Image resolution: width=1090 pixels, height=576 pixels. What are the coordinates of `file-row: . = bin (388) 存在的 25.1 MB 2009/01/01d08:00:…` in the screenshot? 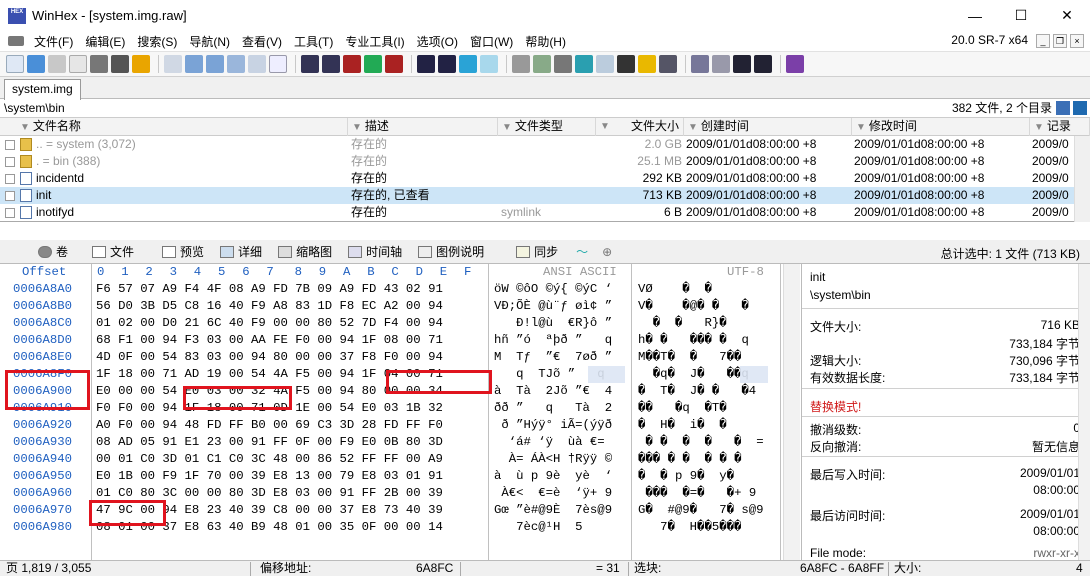 It's located at (537, 161).